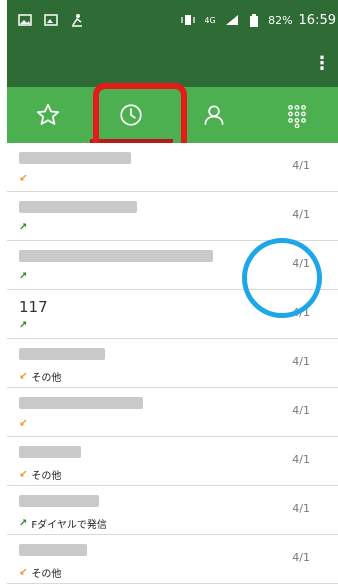 The image size is (338, 584). I want to click on call-log-row: ↗ Fダイヤルで発信 4/1, so click(172, 510).